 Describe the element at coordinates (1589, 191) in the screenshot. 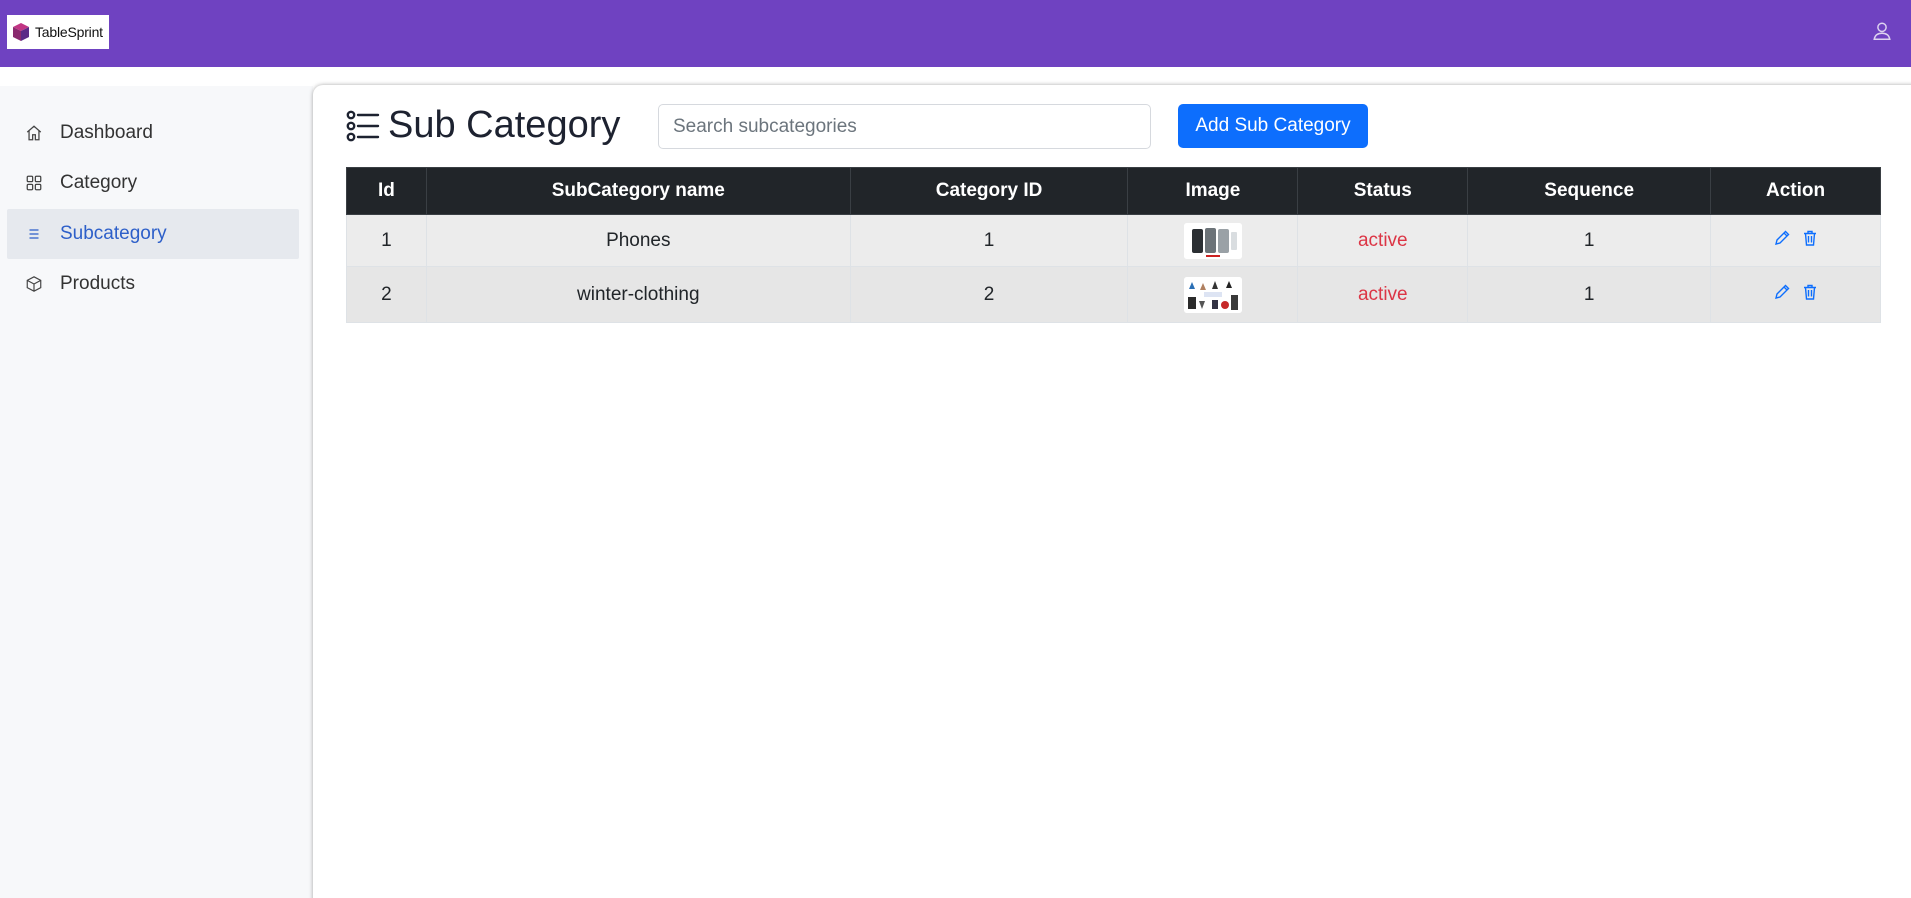

I see `column-header-sequence: Sequence` at that location.